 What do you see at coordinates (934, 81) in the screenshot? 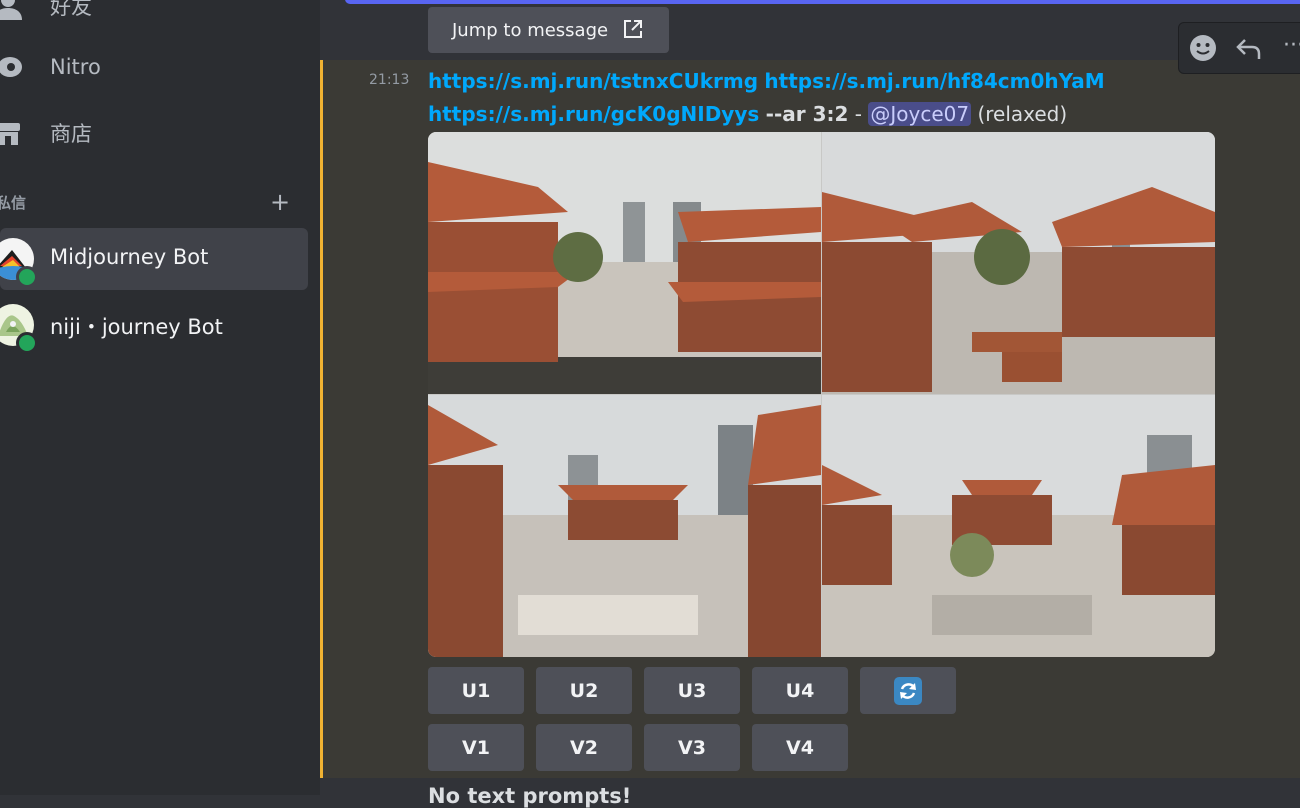
I see `prompt-link: https://s.mj.run/hf84cm0hYaM` at bounding box center [934, 81].